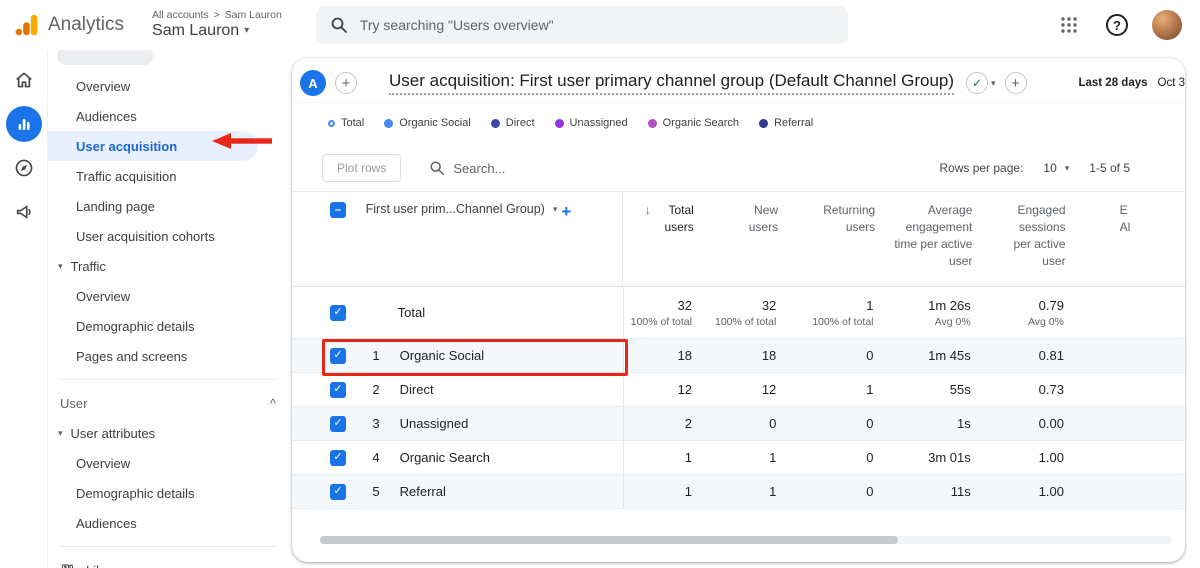  I want to click on sidebar-category-user-attributes: ▾ User attributes, so click(170, 433).